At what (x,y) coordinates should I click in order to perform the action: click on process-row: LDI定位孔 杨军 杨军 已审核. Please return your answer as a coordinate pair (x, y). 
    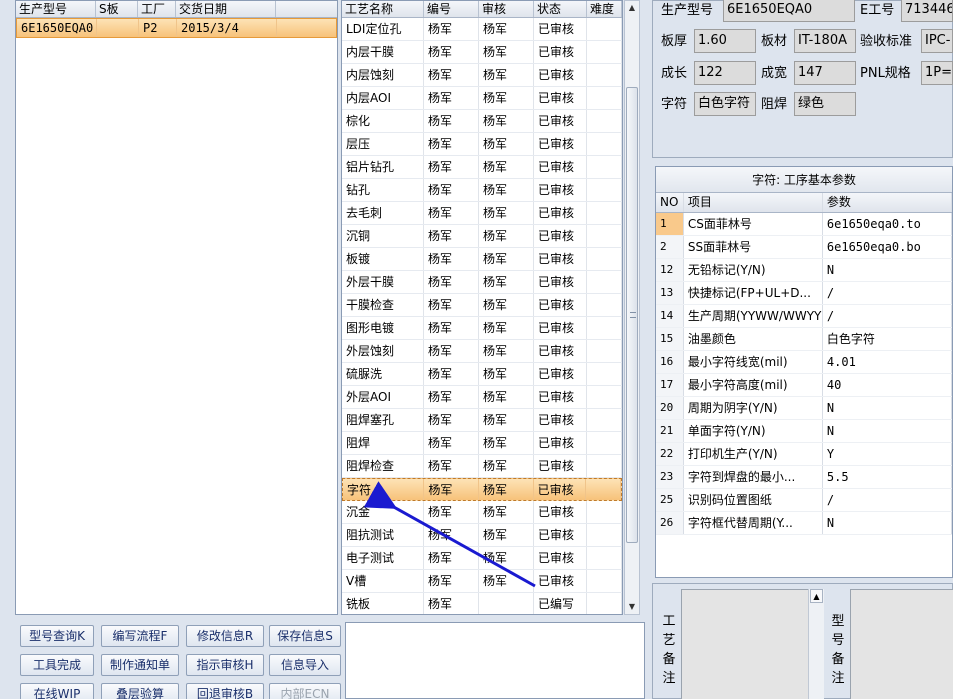
    Looking at the image, I should click on (482, 29).